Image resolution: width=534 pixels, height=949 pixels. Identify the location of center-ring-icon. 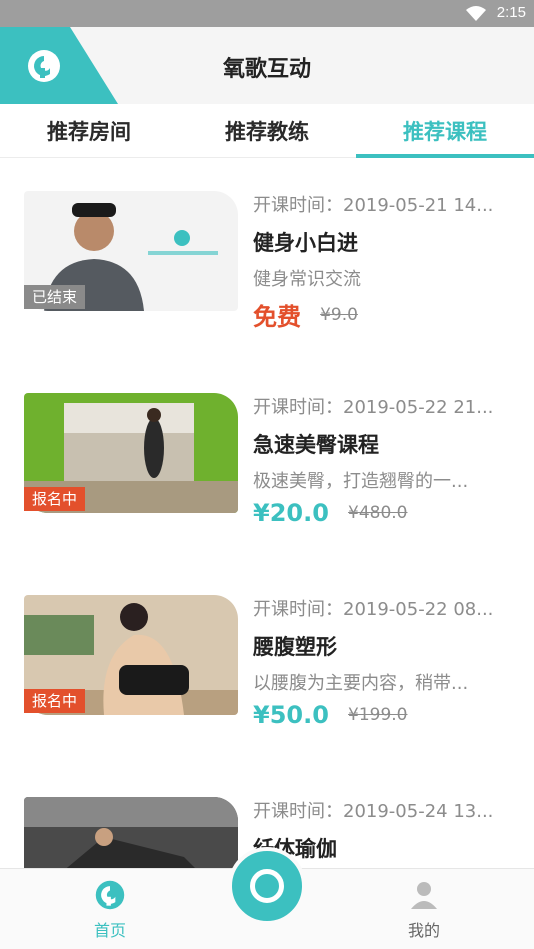
(267, 886).